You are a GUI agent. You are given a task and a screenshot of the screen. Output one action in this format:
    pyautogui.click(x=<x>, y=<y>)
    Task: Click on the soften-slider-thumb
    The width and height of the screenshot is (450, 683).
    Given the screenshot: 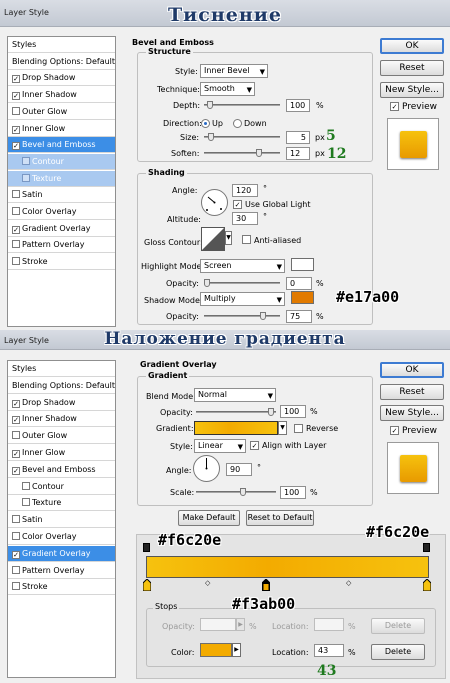 What is the action you would take?
    pyautogui.click(x=259, y=153)
    